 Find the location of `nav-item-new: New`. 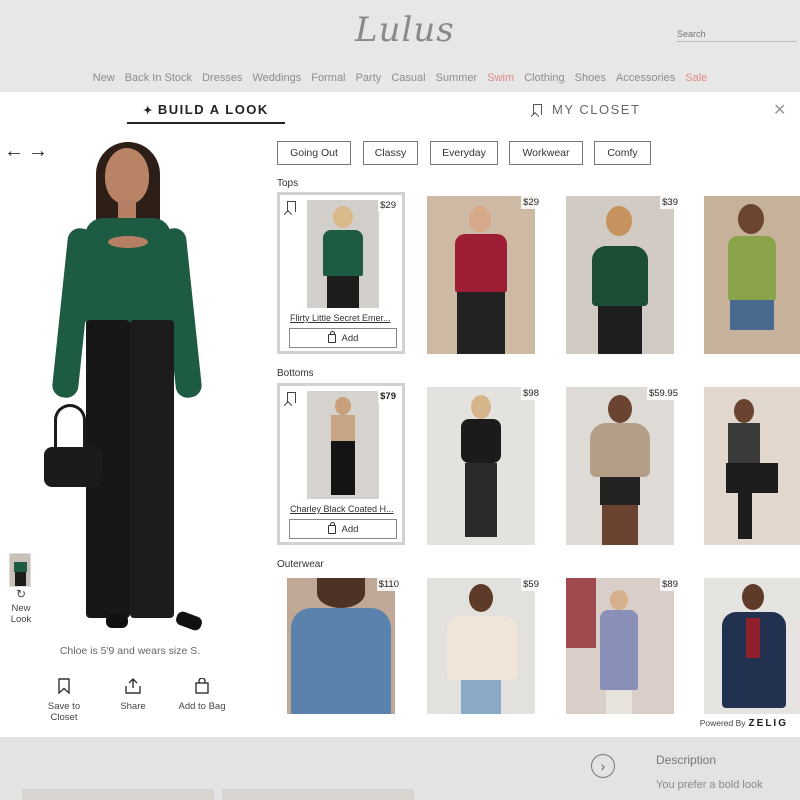

nav-item-new: New is located at coordinates (104, 78).